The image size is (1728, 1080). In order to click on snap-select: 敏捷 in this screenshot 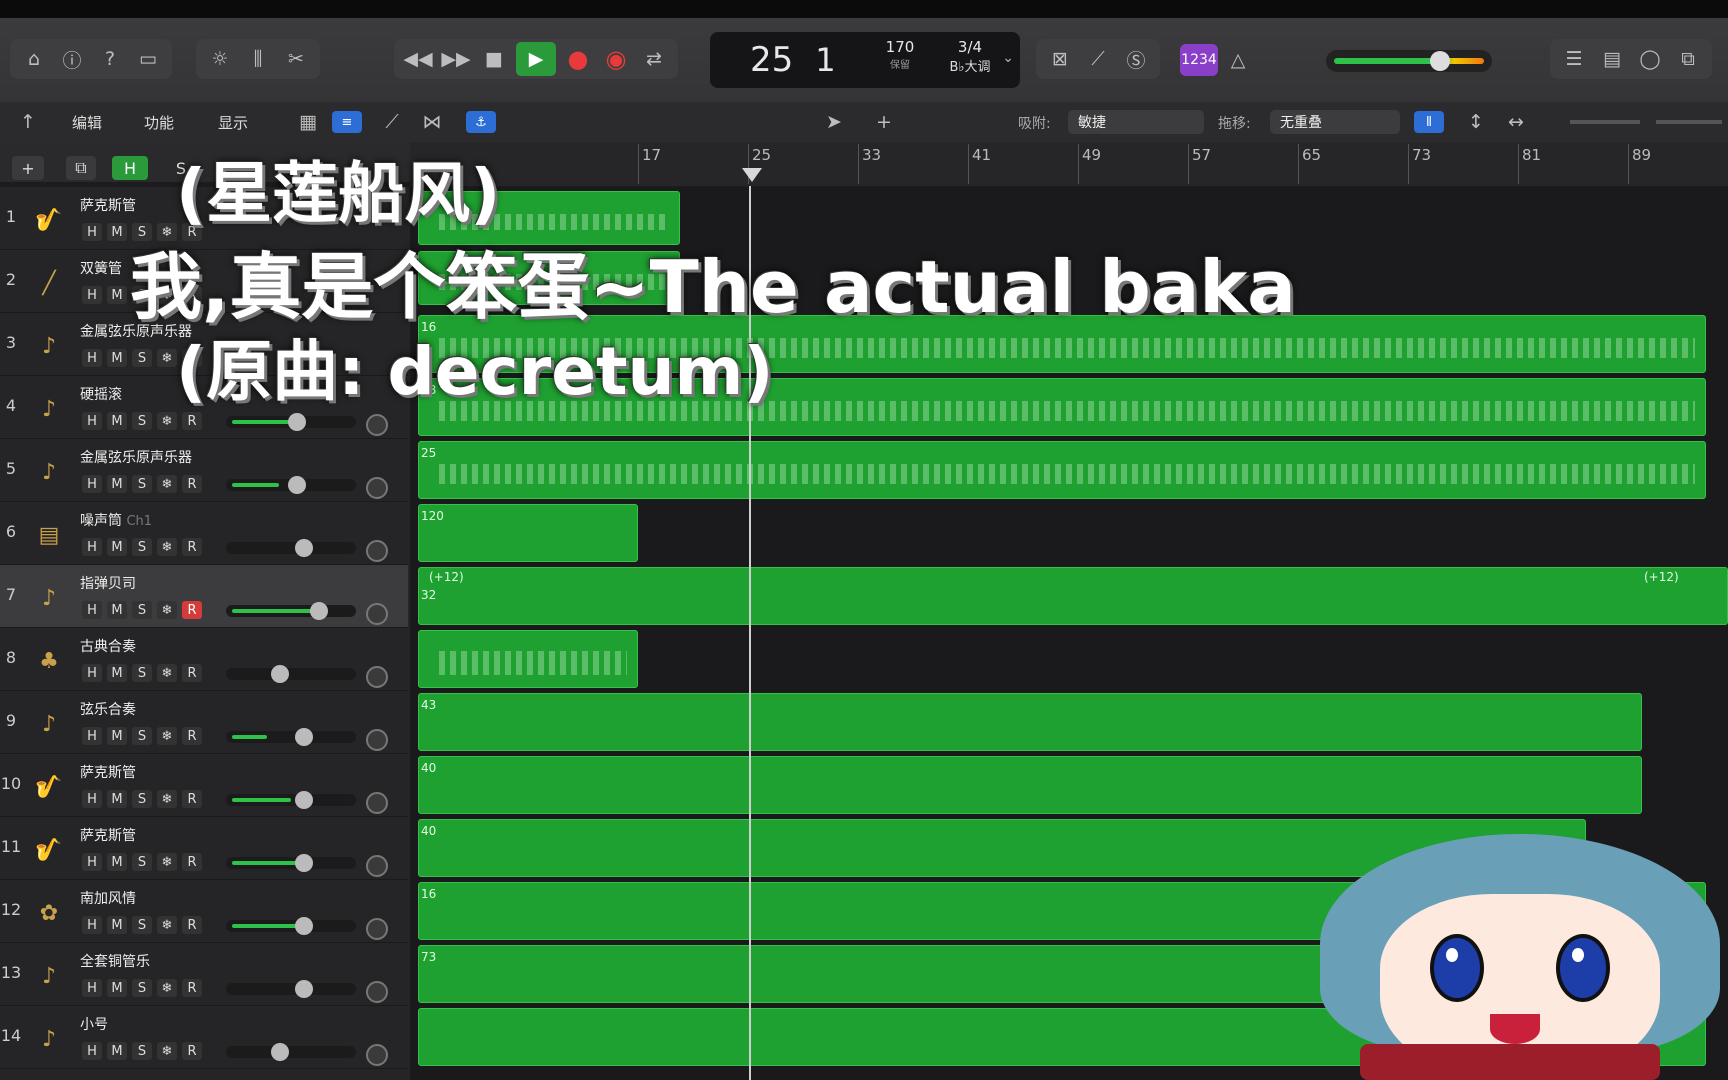, I will do `click(1136, 122)`.